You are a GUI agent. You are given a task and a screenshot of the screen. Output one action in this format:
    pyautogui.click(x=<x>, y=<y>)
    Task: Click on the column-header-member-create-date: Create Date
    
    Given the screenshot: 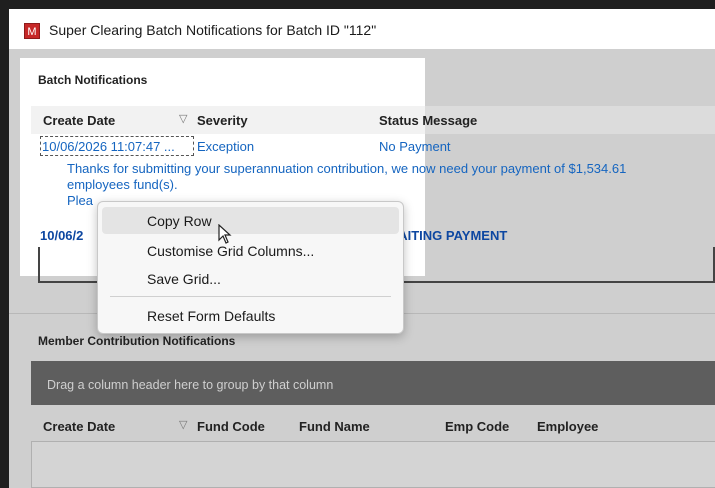 What is the action you would take?
    pyautogui.click(x=79, y=426)
    